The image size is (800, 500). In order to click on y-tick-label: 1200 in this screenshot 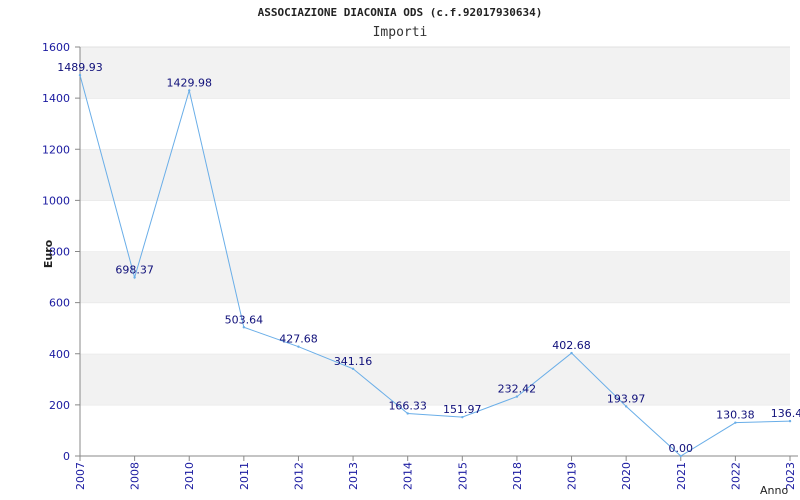, I will do `click(56, 149)`.